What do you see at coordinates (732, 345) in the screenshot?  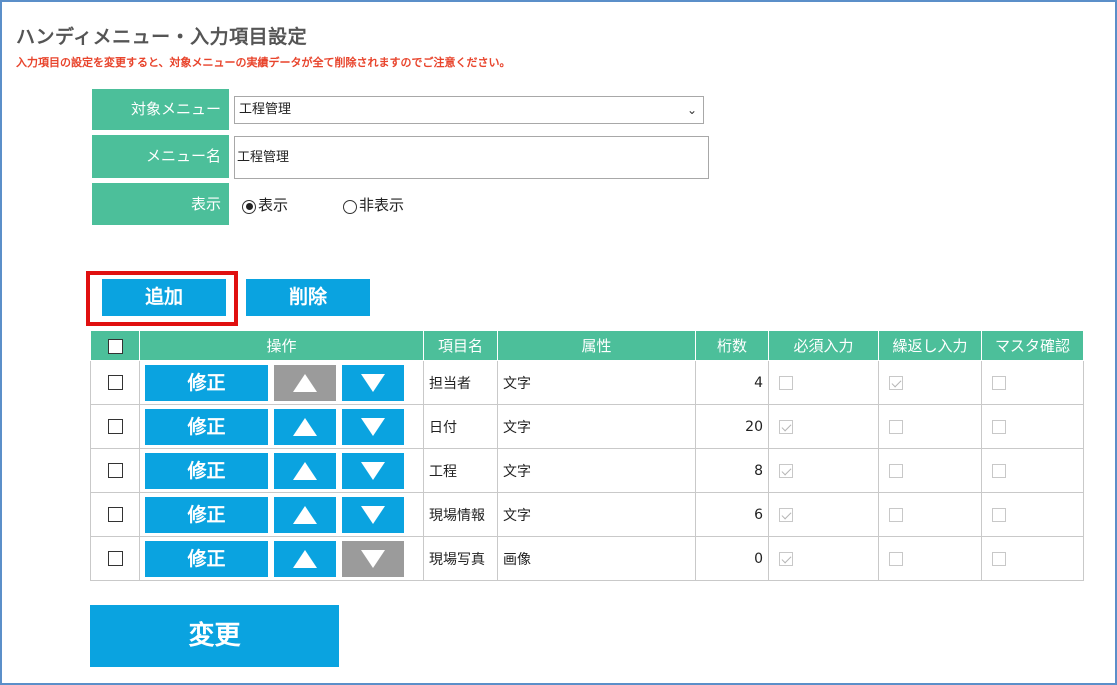 I see `header-digits: 桁数` at bounding box center [732, 345].